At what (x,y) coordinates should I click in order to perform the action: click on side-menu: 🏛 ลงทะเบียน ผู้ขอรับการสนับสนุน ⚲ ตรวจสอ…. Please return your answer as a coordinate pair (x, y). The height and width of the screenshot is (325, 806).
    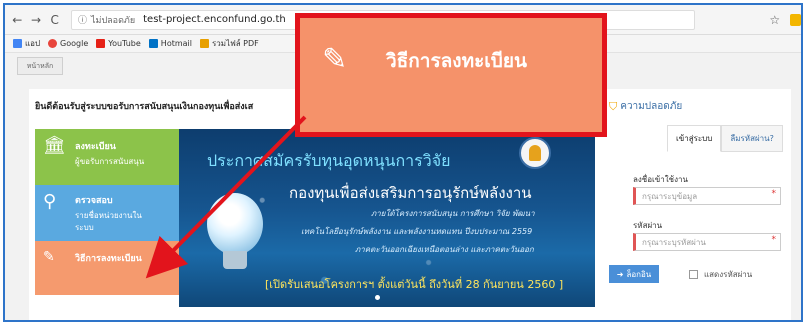
    Looking at the image, I should click on (108, 212).